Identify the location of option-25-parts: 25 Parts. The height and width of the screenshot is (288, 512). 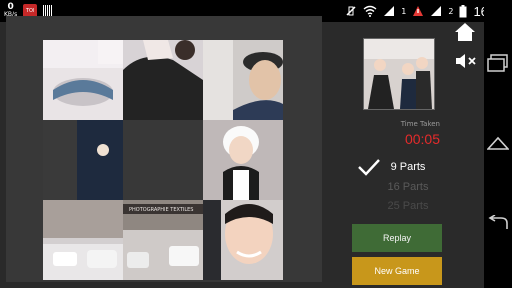
(408, 206).